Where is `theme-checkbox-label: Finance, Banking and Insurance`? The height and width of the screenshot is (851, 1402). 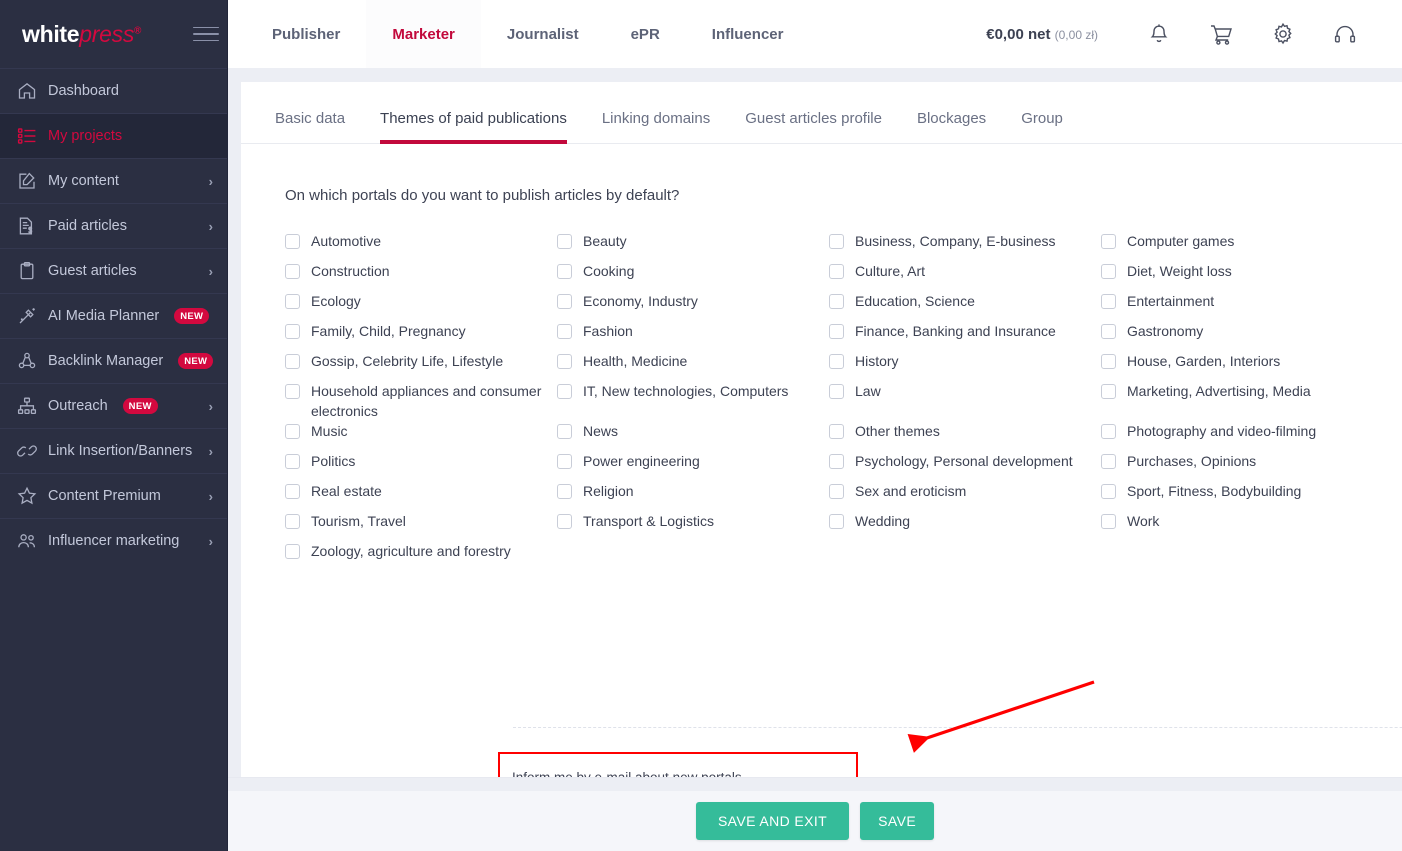
theme-checkbox-label: Finance, Banking and Insurance is located at coordinates (955, 332).